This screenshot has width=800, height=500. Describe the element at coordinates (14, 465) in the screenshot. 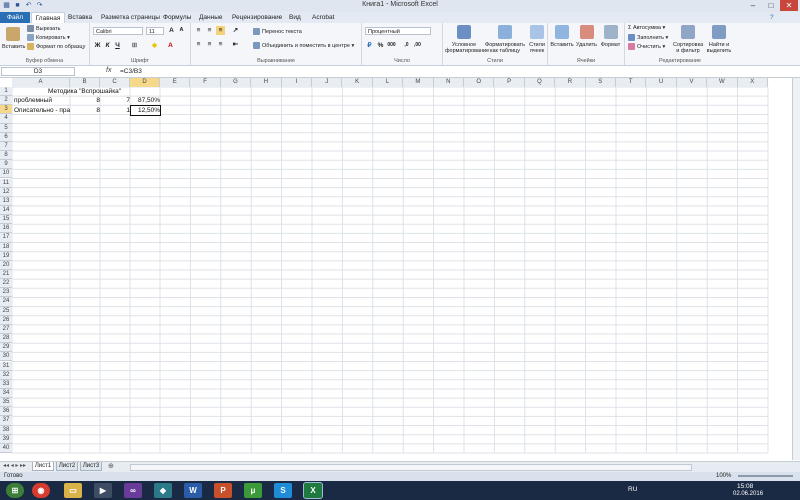

I see `sheet-nav-icon: ◂◂ ◂ ▸ ▸▸` at that location.